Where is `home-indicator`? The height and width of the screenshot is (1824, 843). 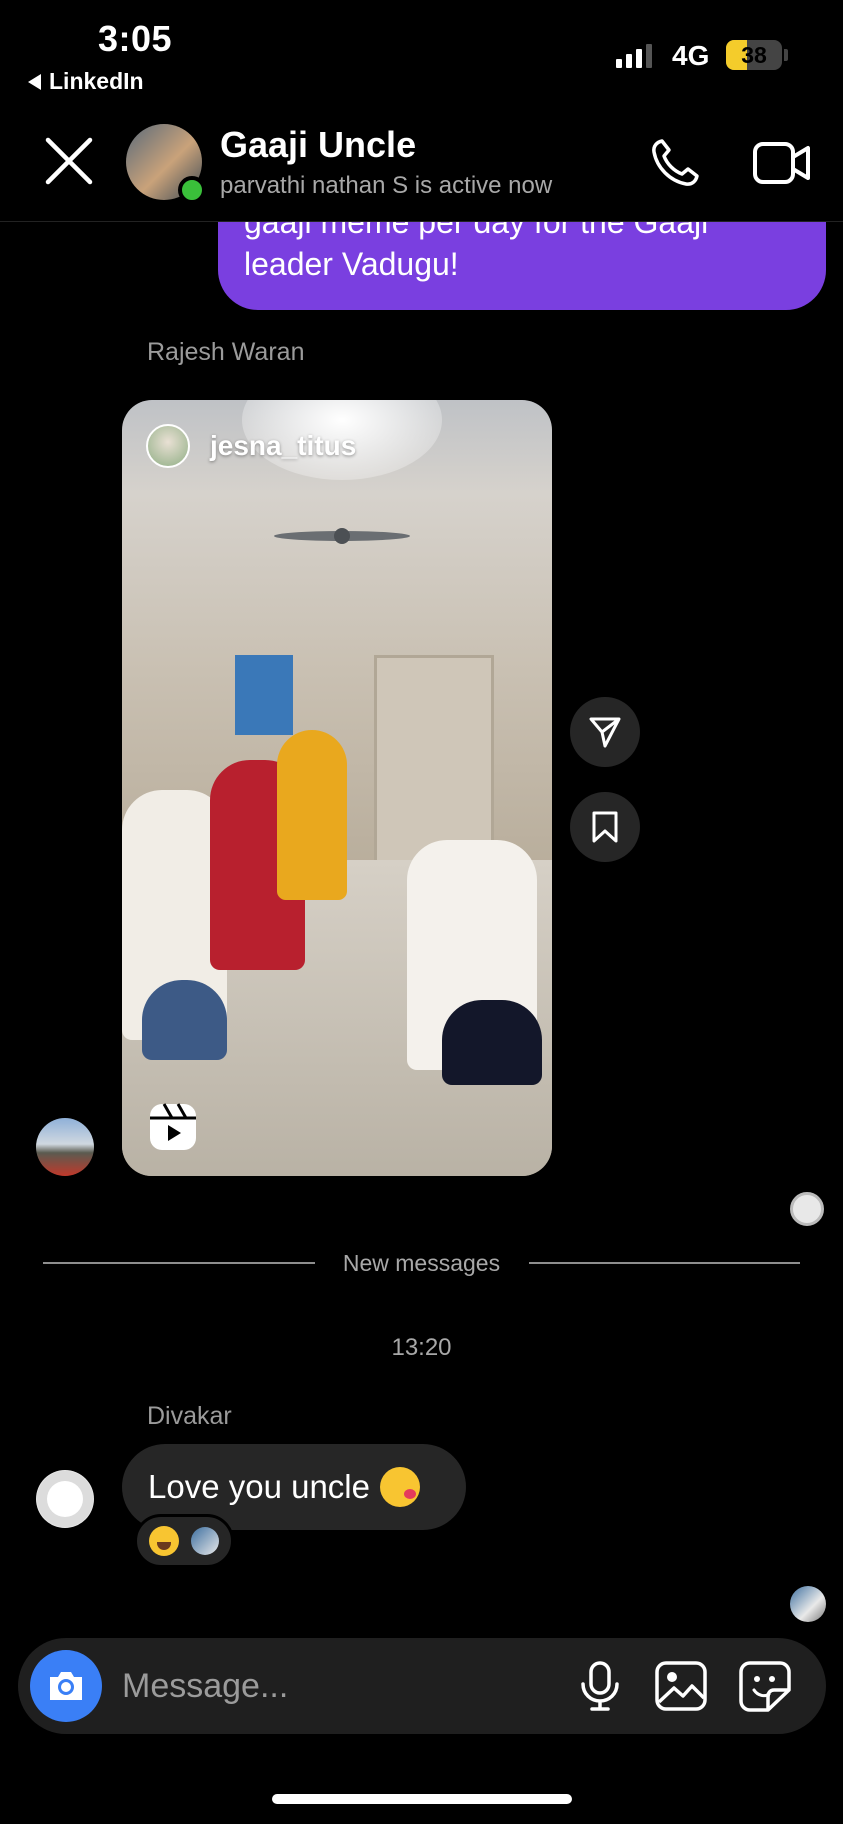 home-indicator is located at coordinates (422, 1799).